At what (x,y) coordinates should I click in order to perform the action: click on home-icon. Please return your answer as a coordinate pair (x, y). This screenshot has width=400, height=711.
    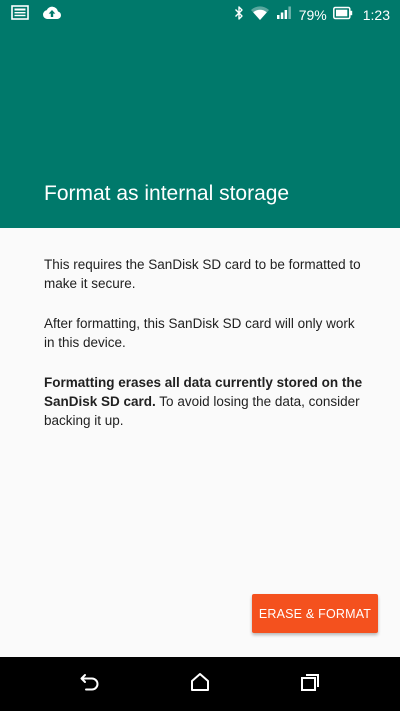
    Looking at the image, I should click on (200, 684).